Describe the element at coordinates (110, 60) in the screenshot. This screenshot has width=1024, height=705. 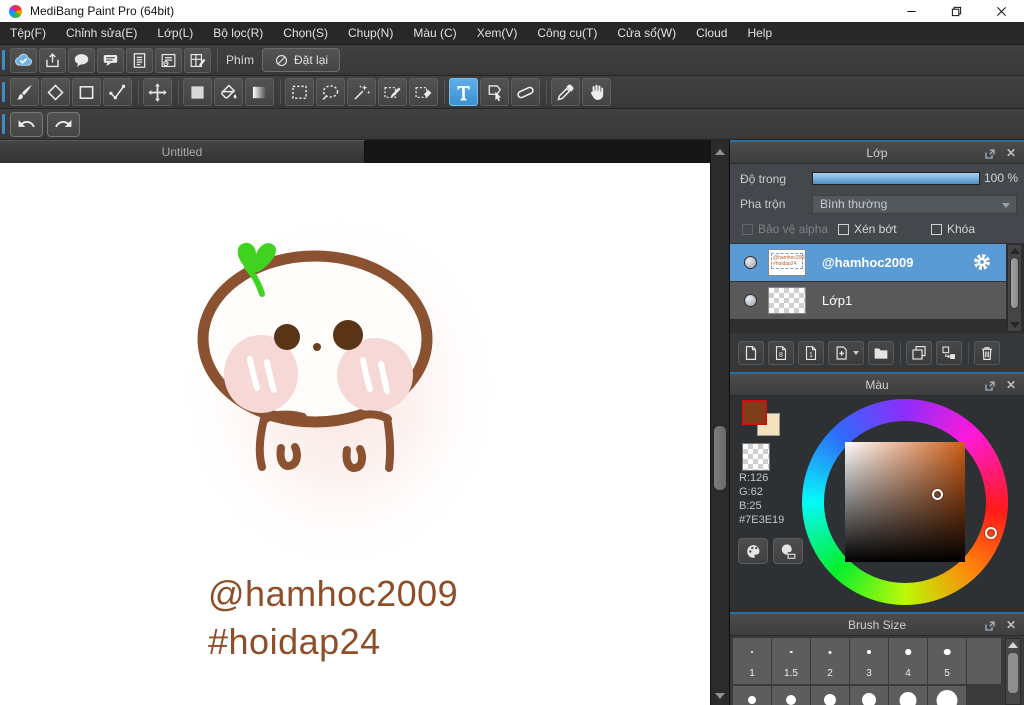
I see `comment-rect-button` at that location.